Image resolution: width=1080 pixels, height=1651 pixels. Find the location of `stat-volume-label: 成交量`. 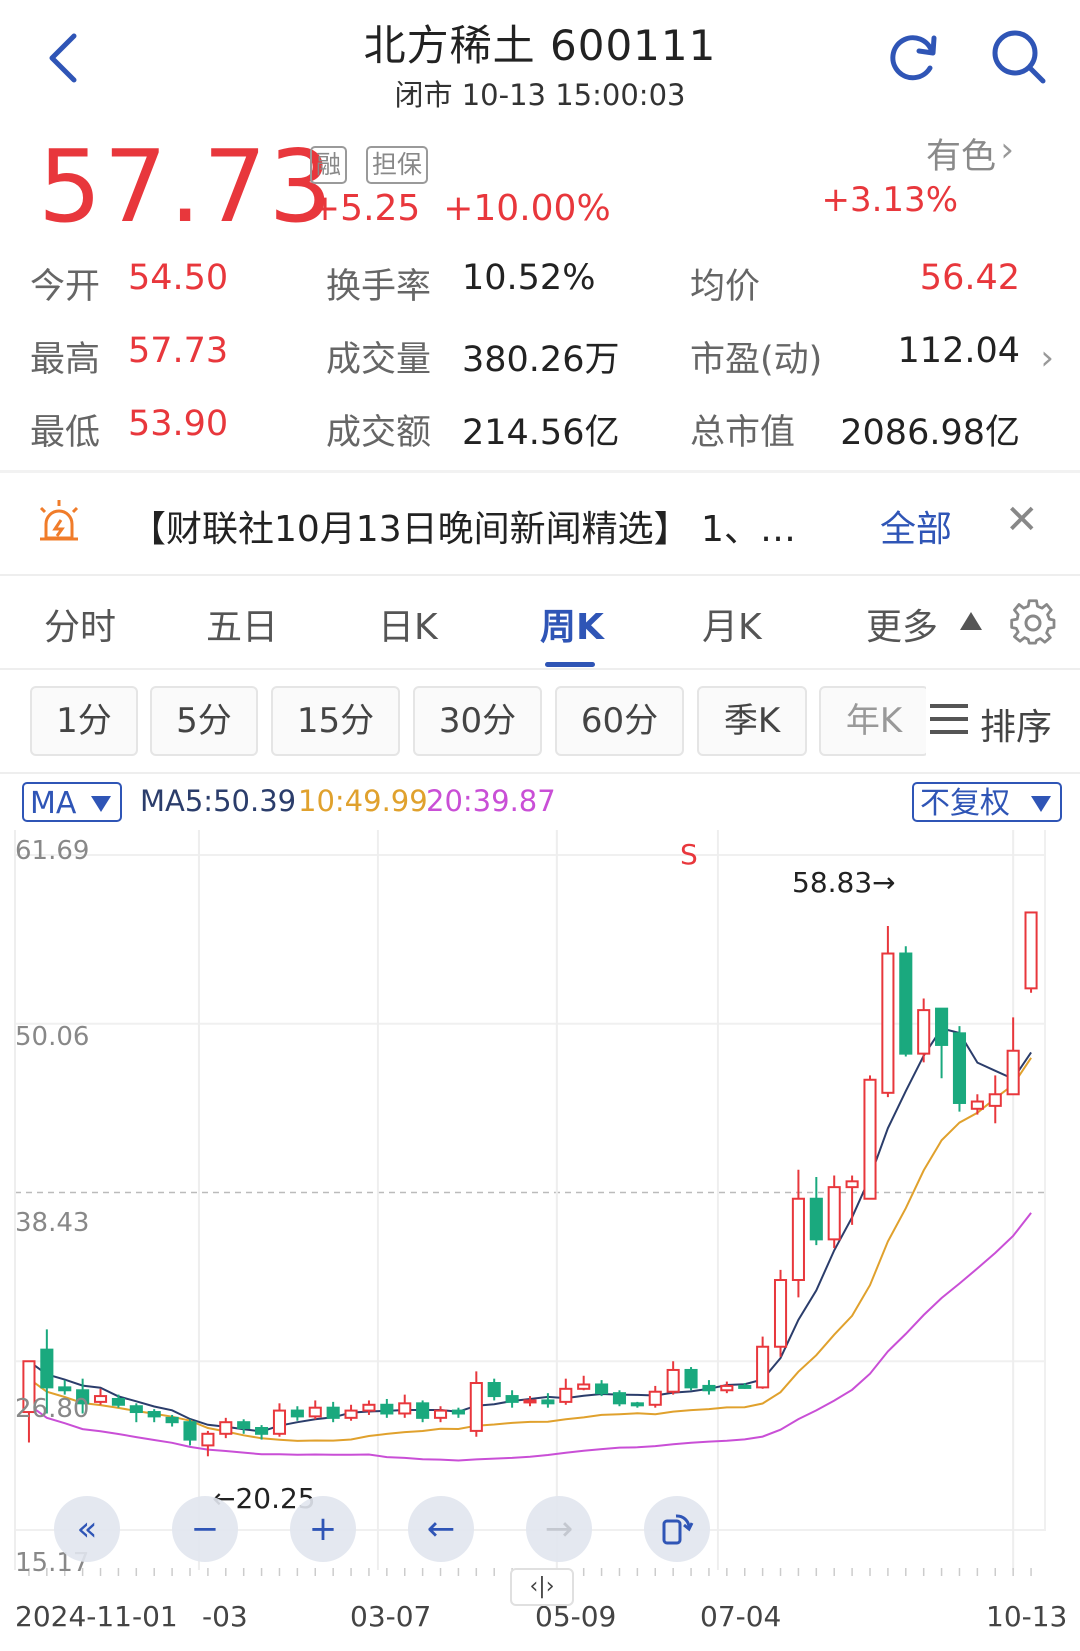

stat-volume-label: 成交量 is located at coordinates (379, 360).